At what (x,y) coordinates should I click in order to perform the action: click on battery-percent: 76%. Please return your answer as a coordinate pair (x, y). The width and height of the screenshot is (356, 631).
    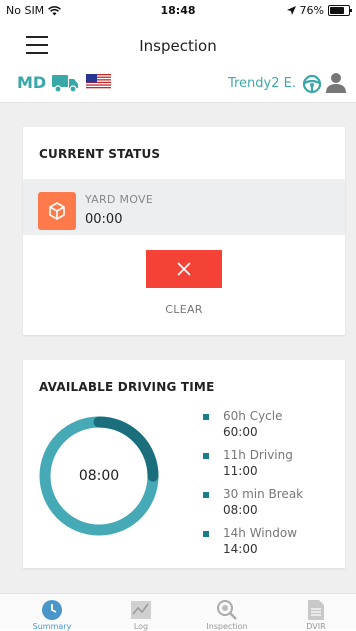
    Looking at the image, I should click on (311, 10).